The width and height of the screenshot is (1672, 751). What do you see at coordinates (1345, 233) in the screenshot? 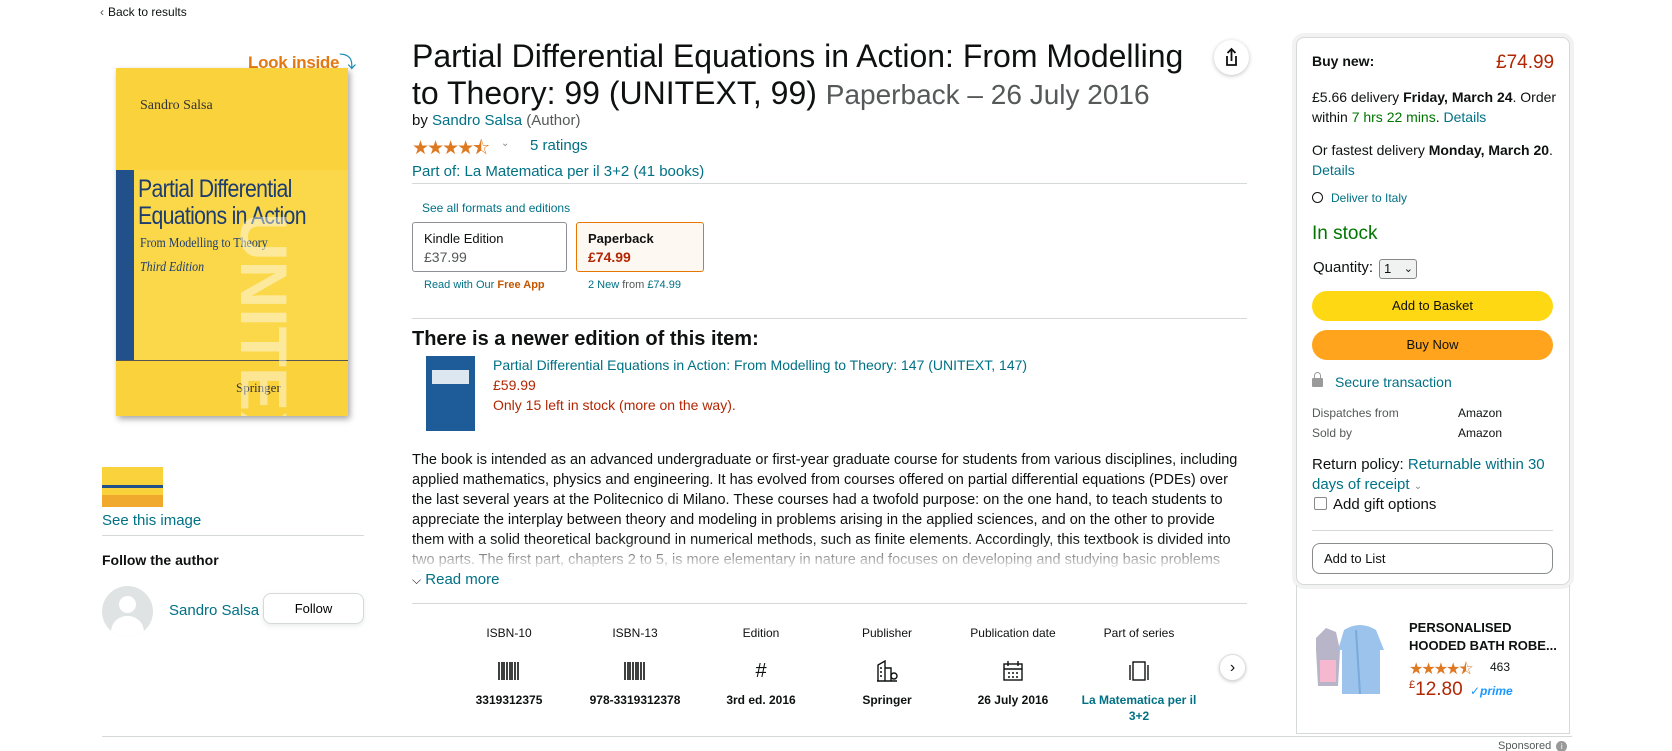
I see `availability-status: In stock` at bounding box center [1345, 233].